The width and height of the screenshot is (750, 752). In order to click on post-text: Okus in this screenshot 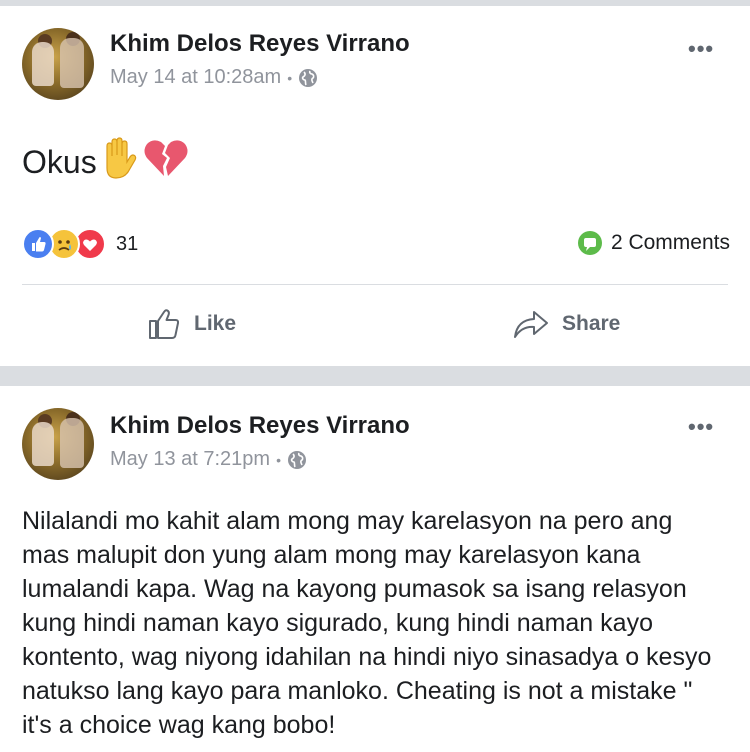, I will do `click(59, 161)`.